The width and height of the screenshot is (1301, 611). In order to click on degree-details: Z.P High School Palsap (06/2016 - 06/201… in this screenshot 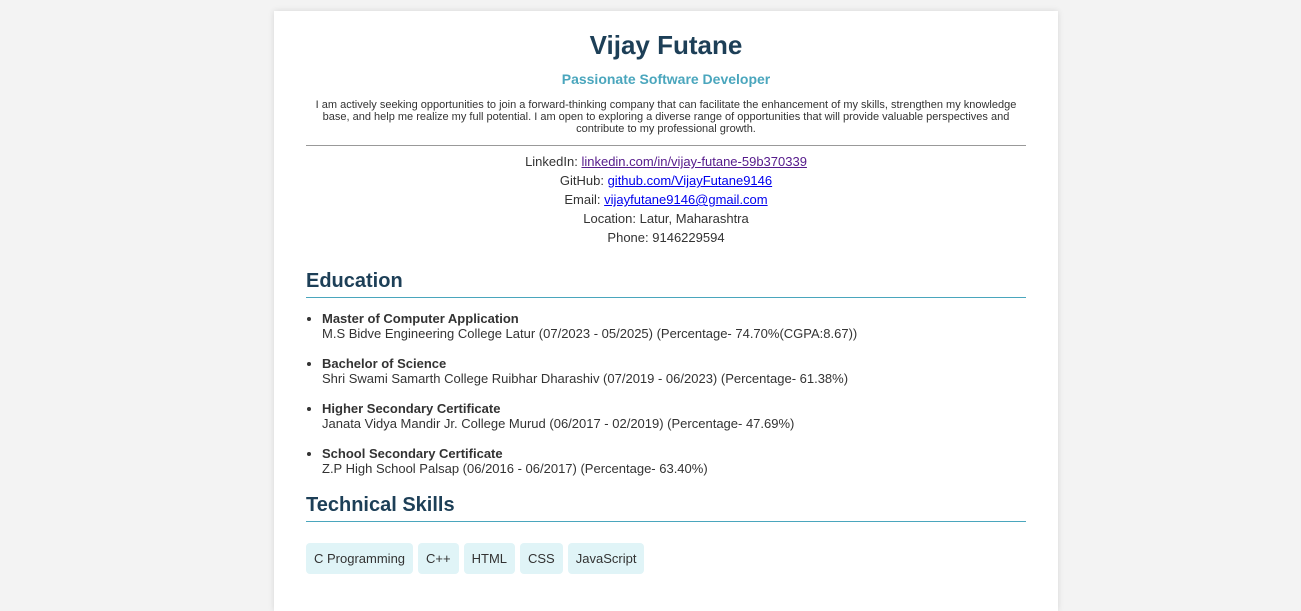, I will do `click(515, 468)`.